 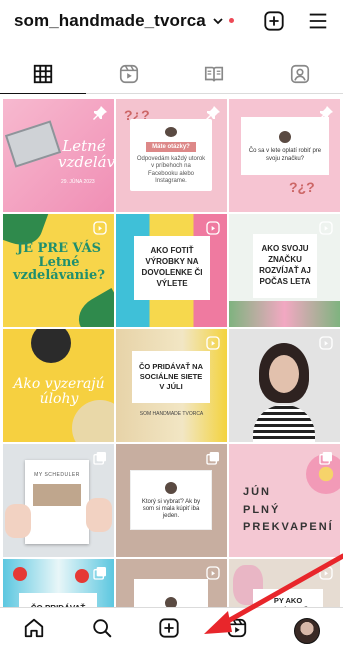 I want to click on post-date: 29. JÚNA 2023, so click(x=78, y=182).